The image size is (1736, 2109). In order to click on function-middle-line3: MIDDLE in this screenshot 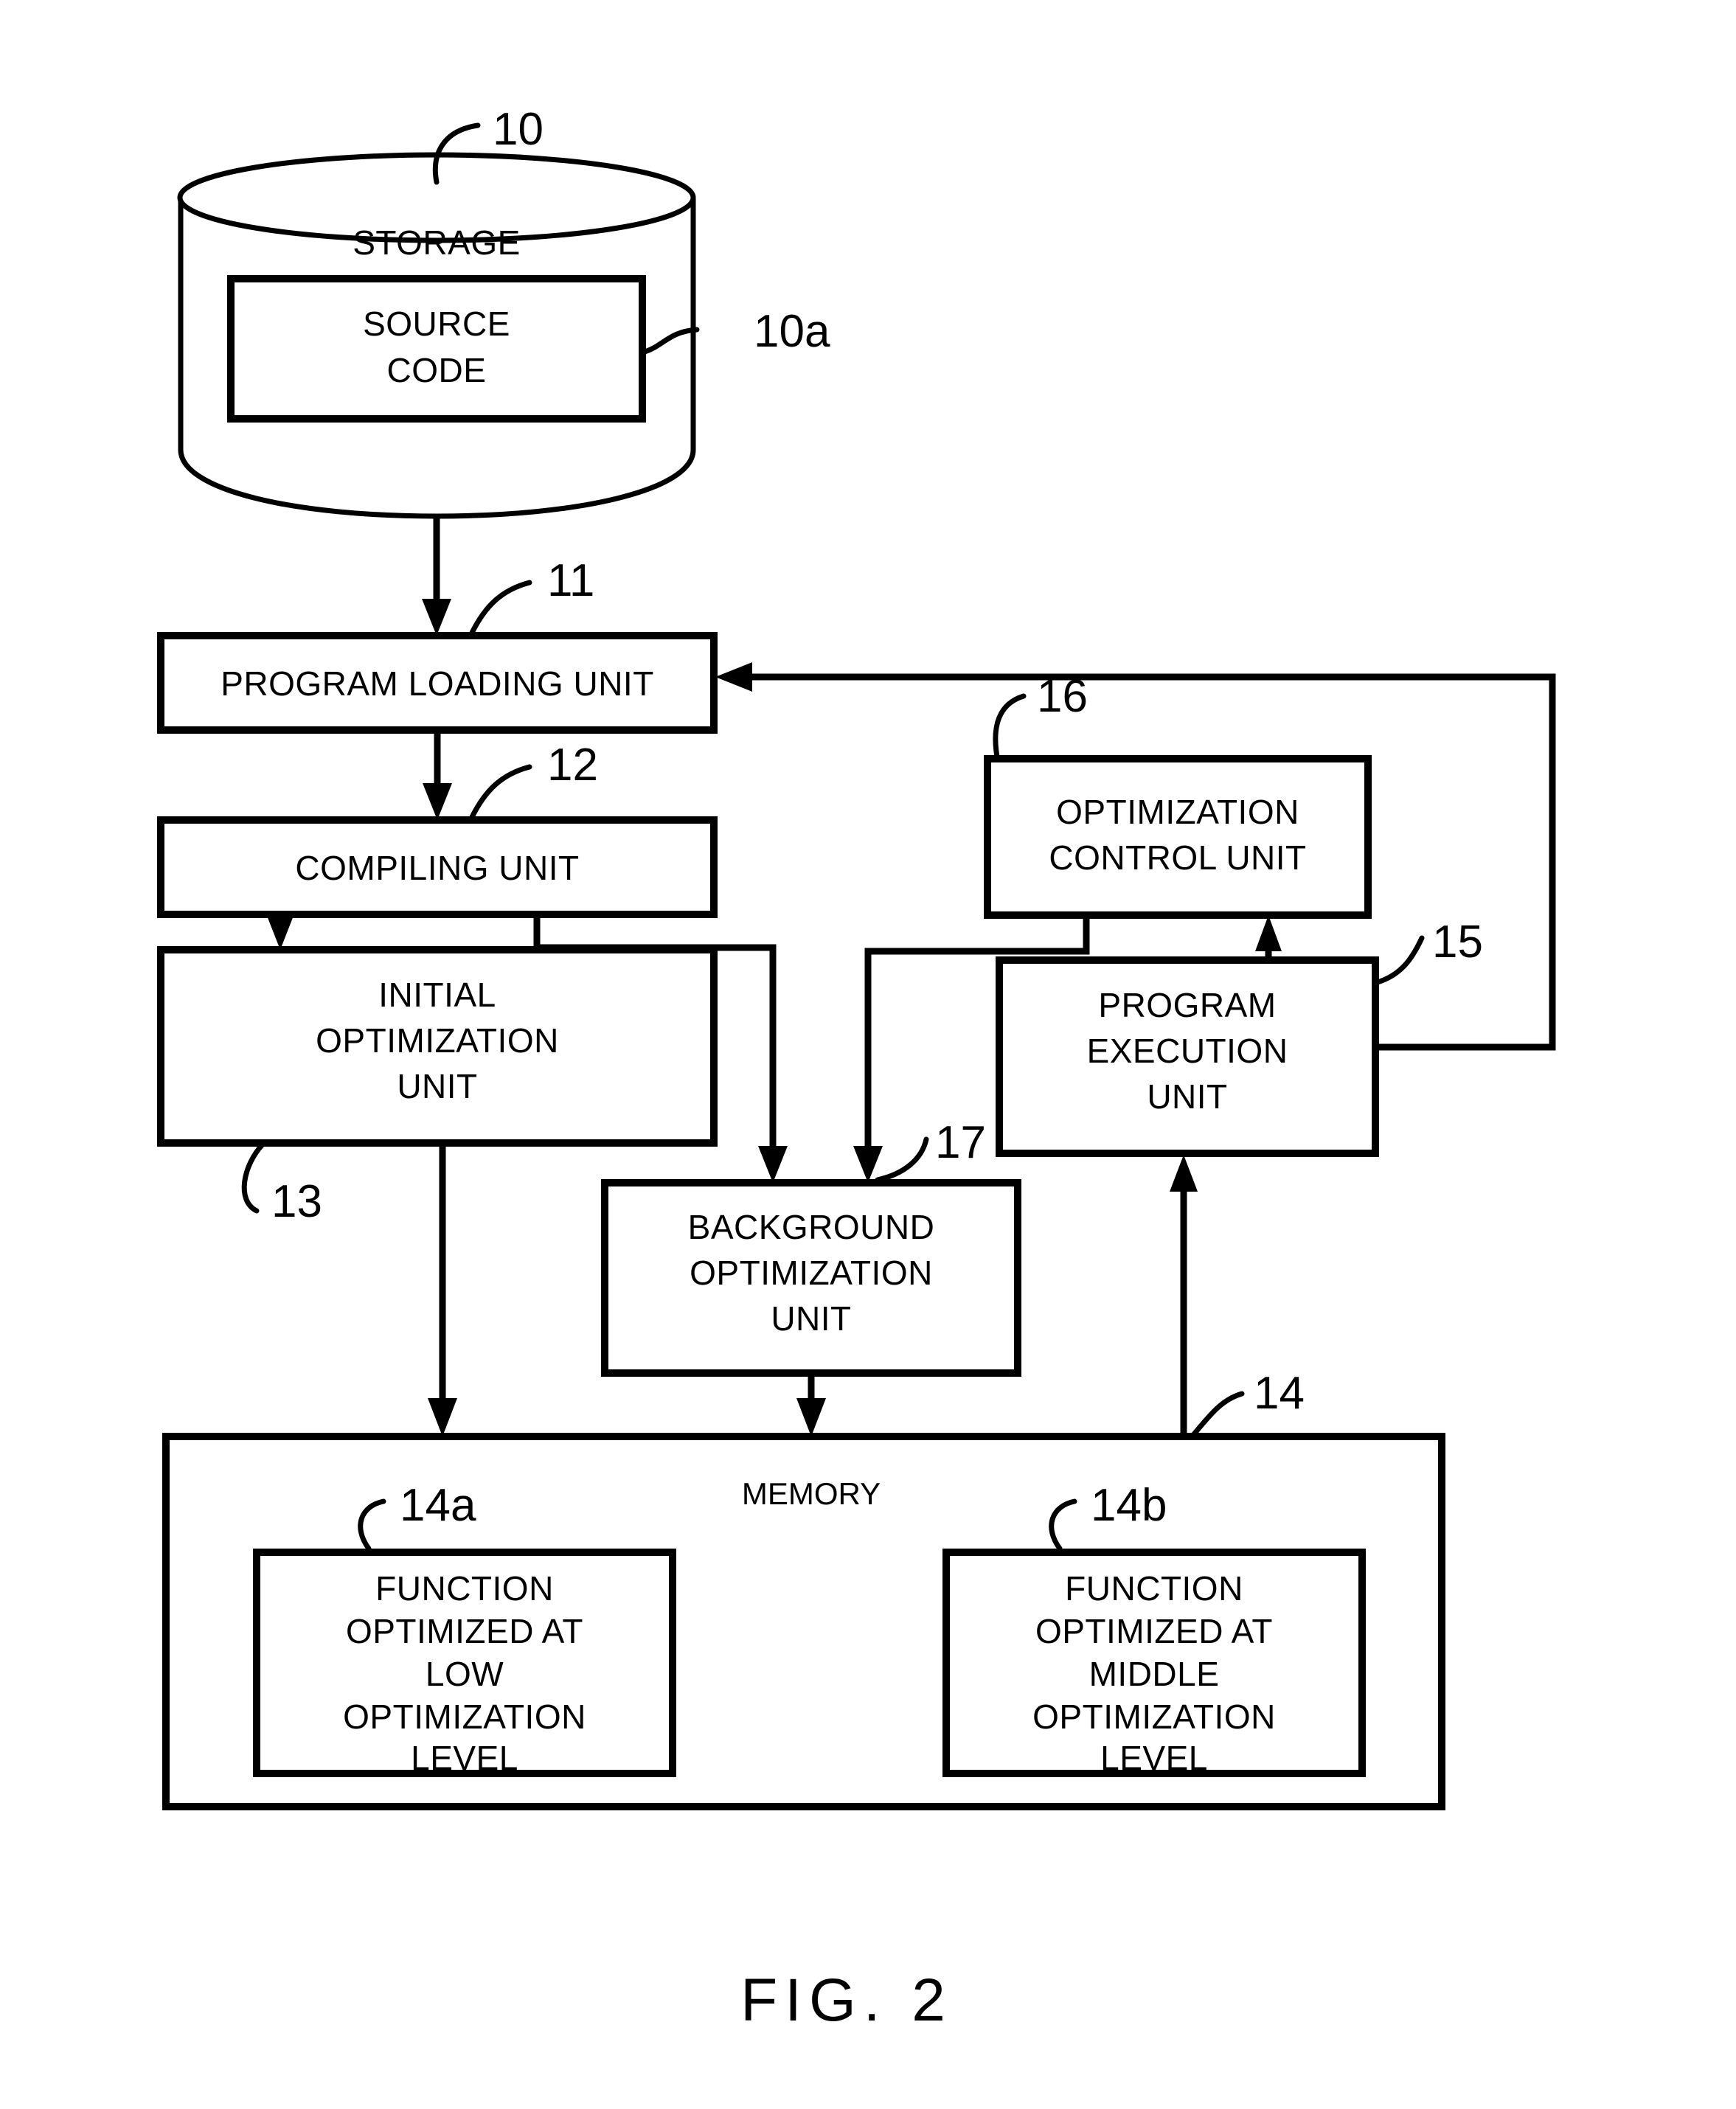, I will do `click(1155, 1674)`.